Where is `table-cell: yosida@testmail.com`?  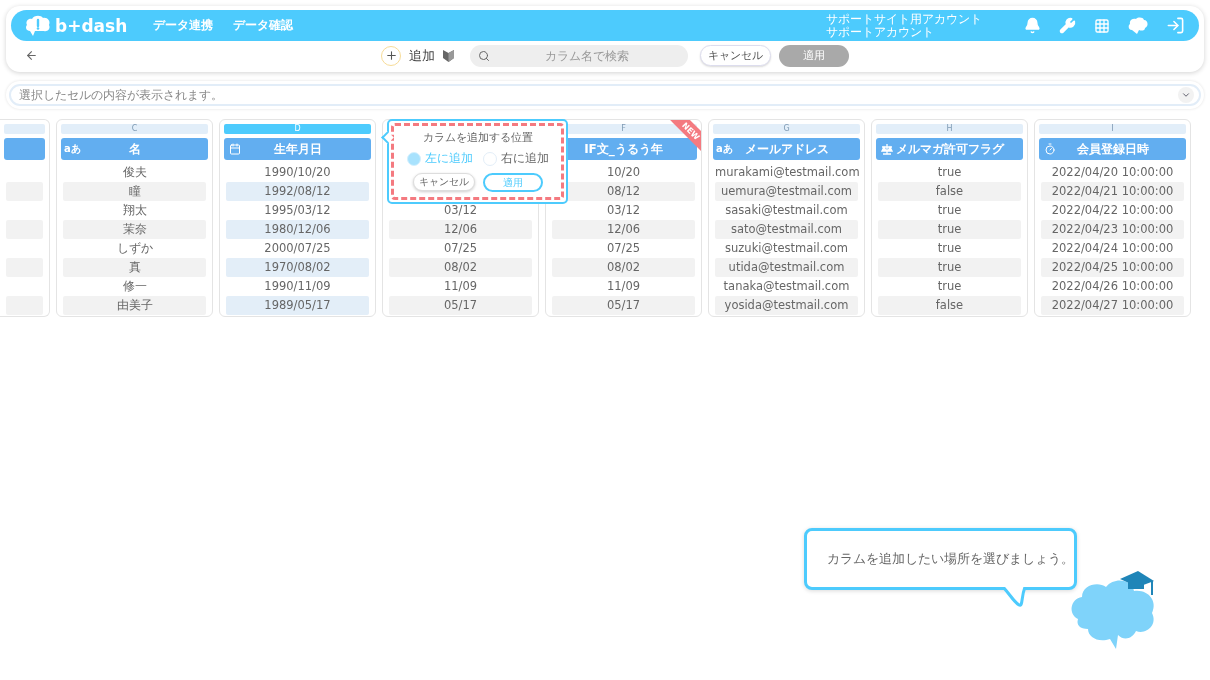 table-cell: yosida@testmail.com is located at coordinates (786, 305).